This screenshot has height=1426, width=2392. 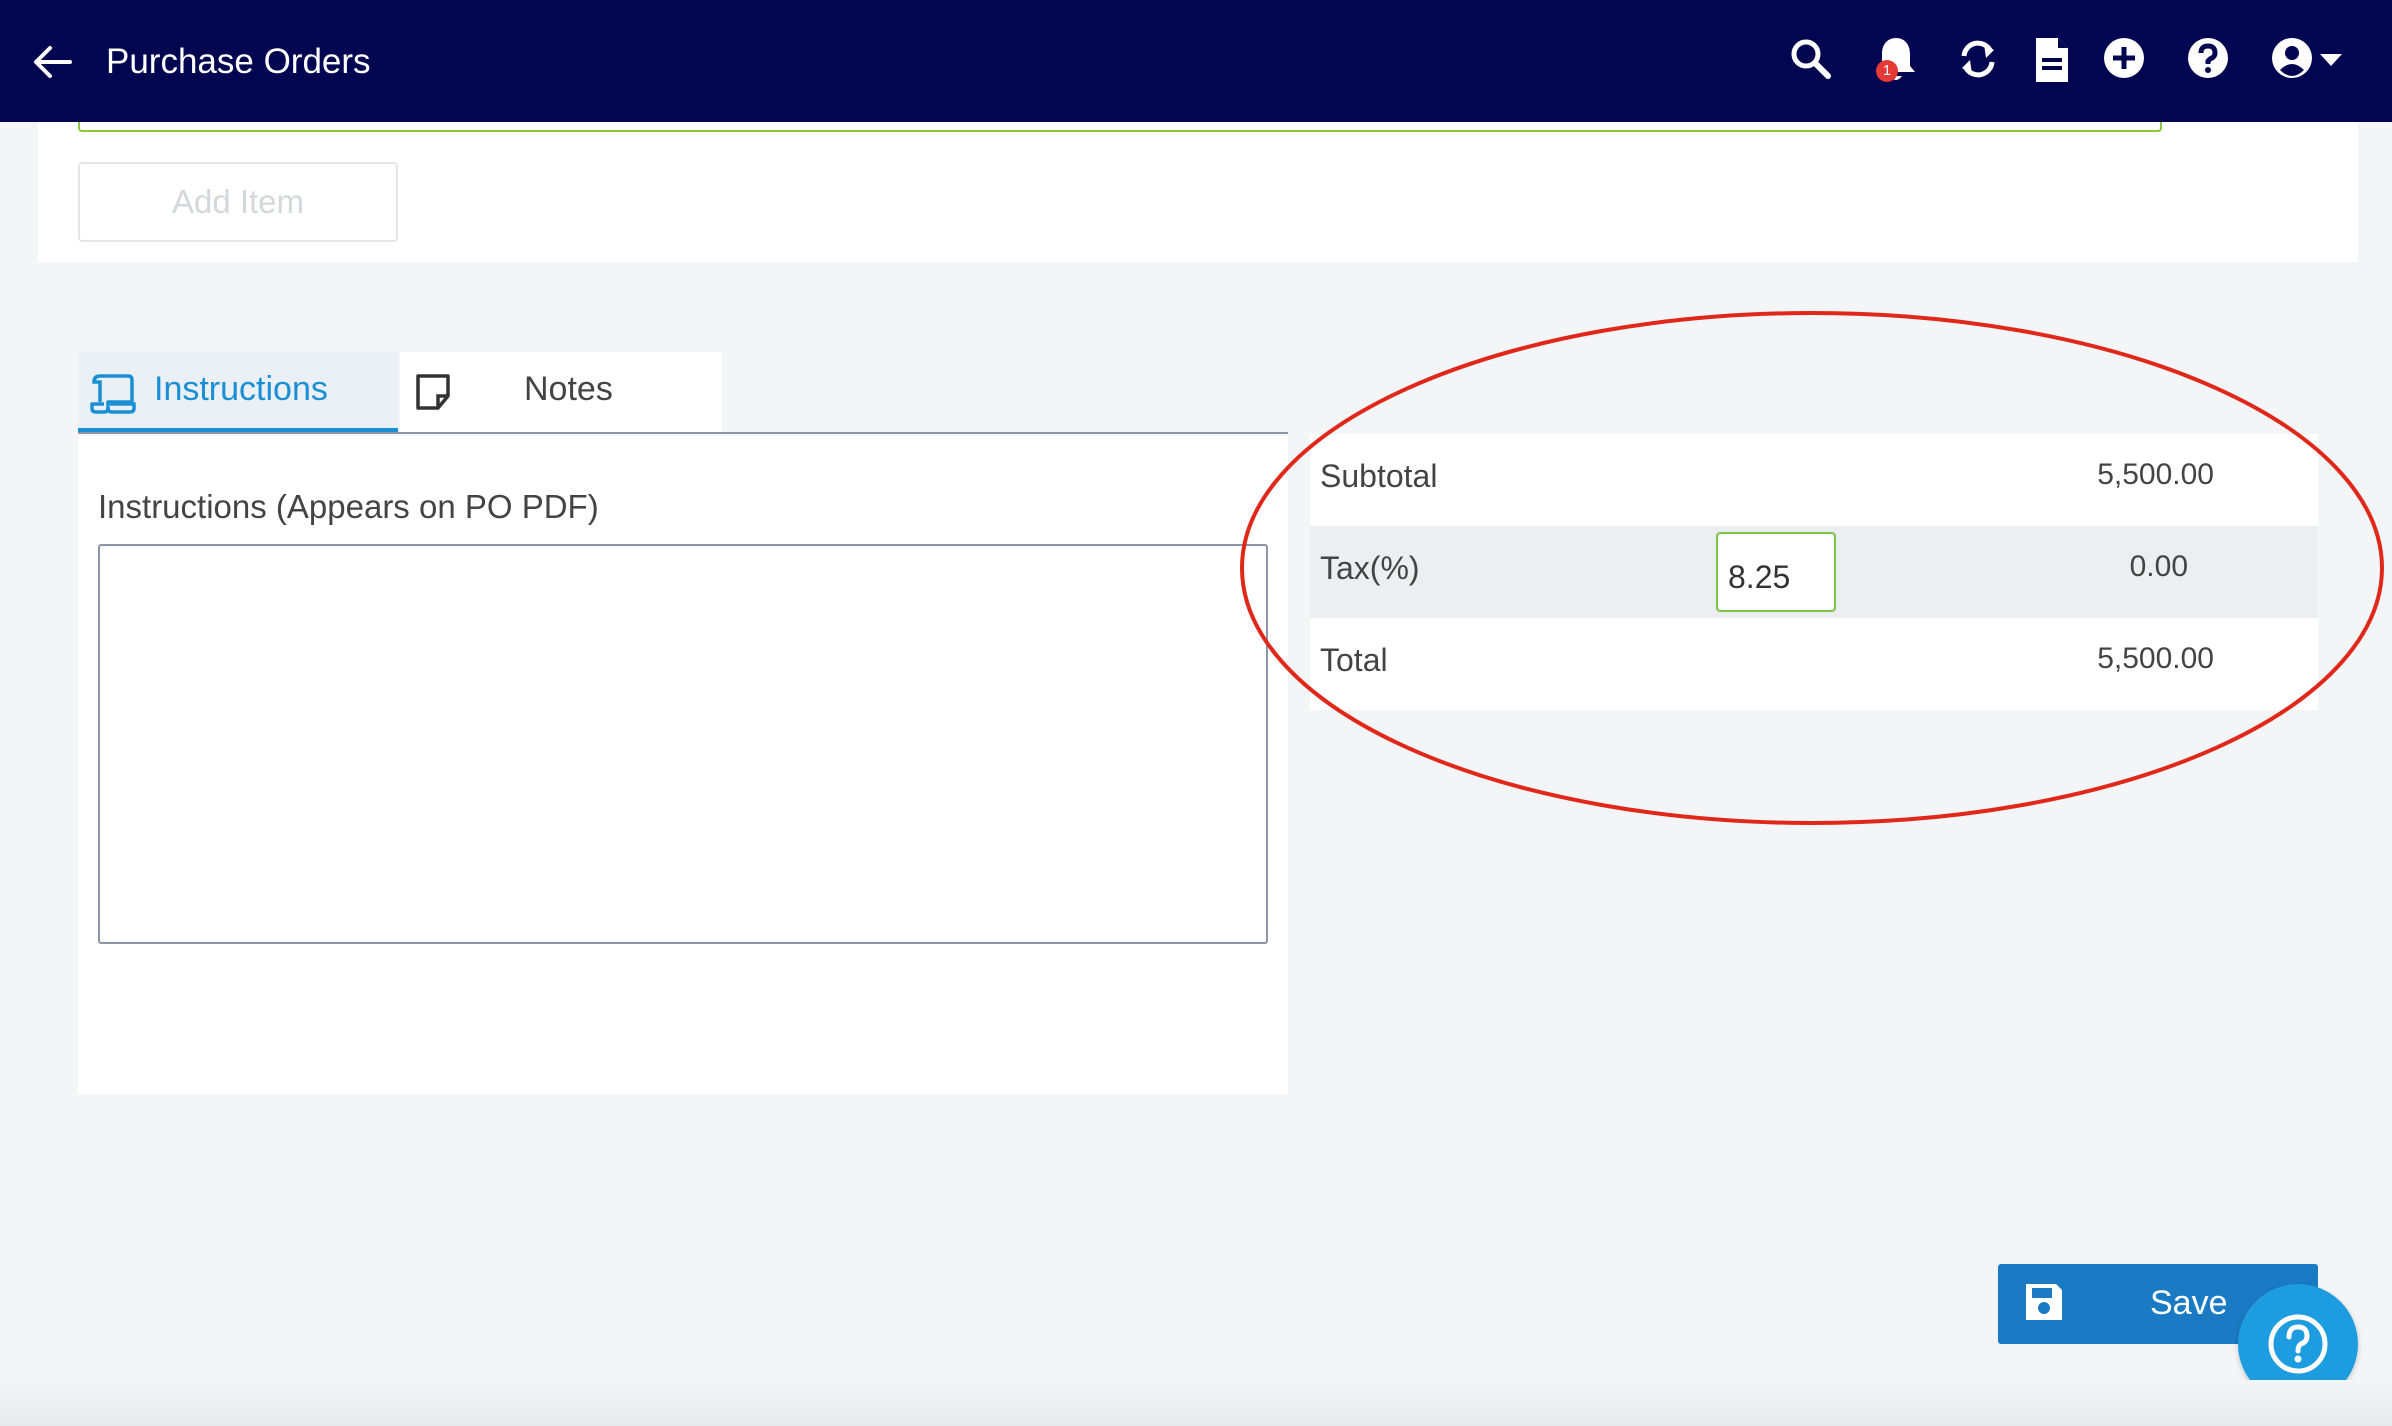 I want to click on search-icon, so click(x=1810, y=60).